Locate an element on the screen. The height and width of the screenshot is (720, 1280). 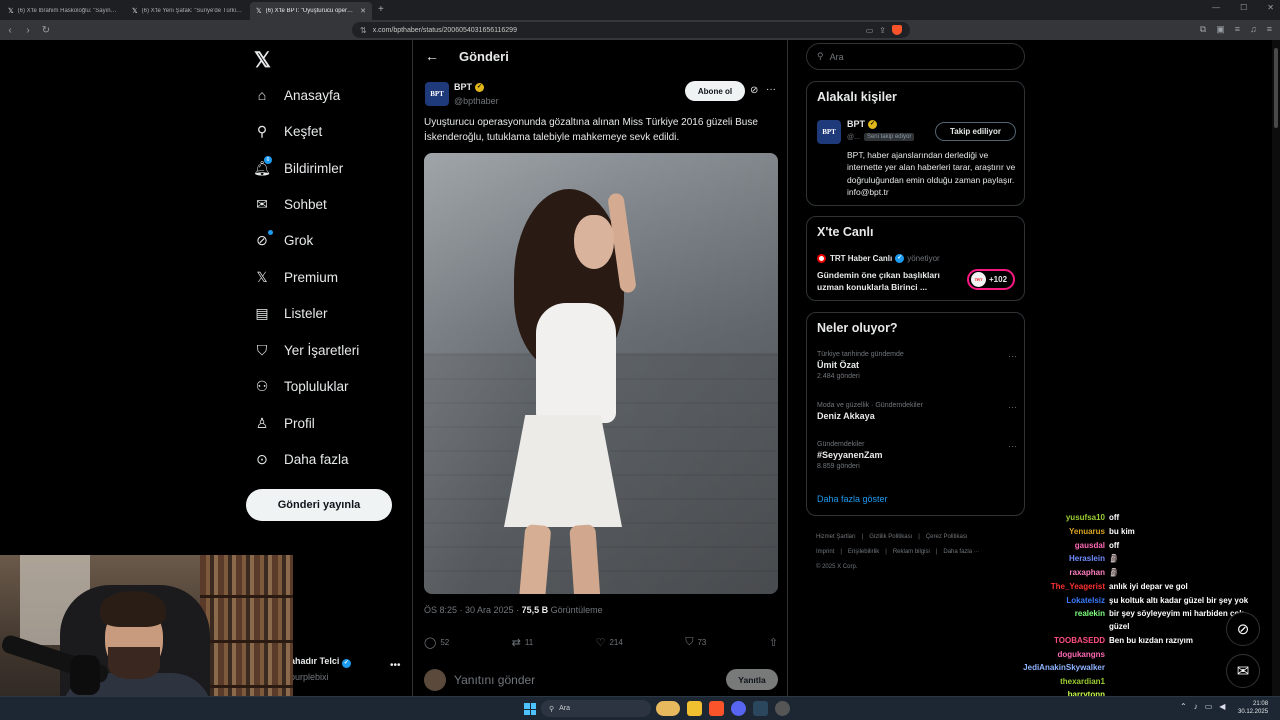
like-button: ♡ 214 is located at coordinates (609, 642).